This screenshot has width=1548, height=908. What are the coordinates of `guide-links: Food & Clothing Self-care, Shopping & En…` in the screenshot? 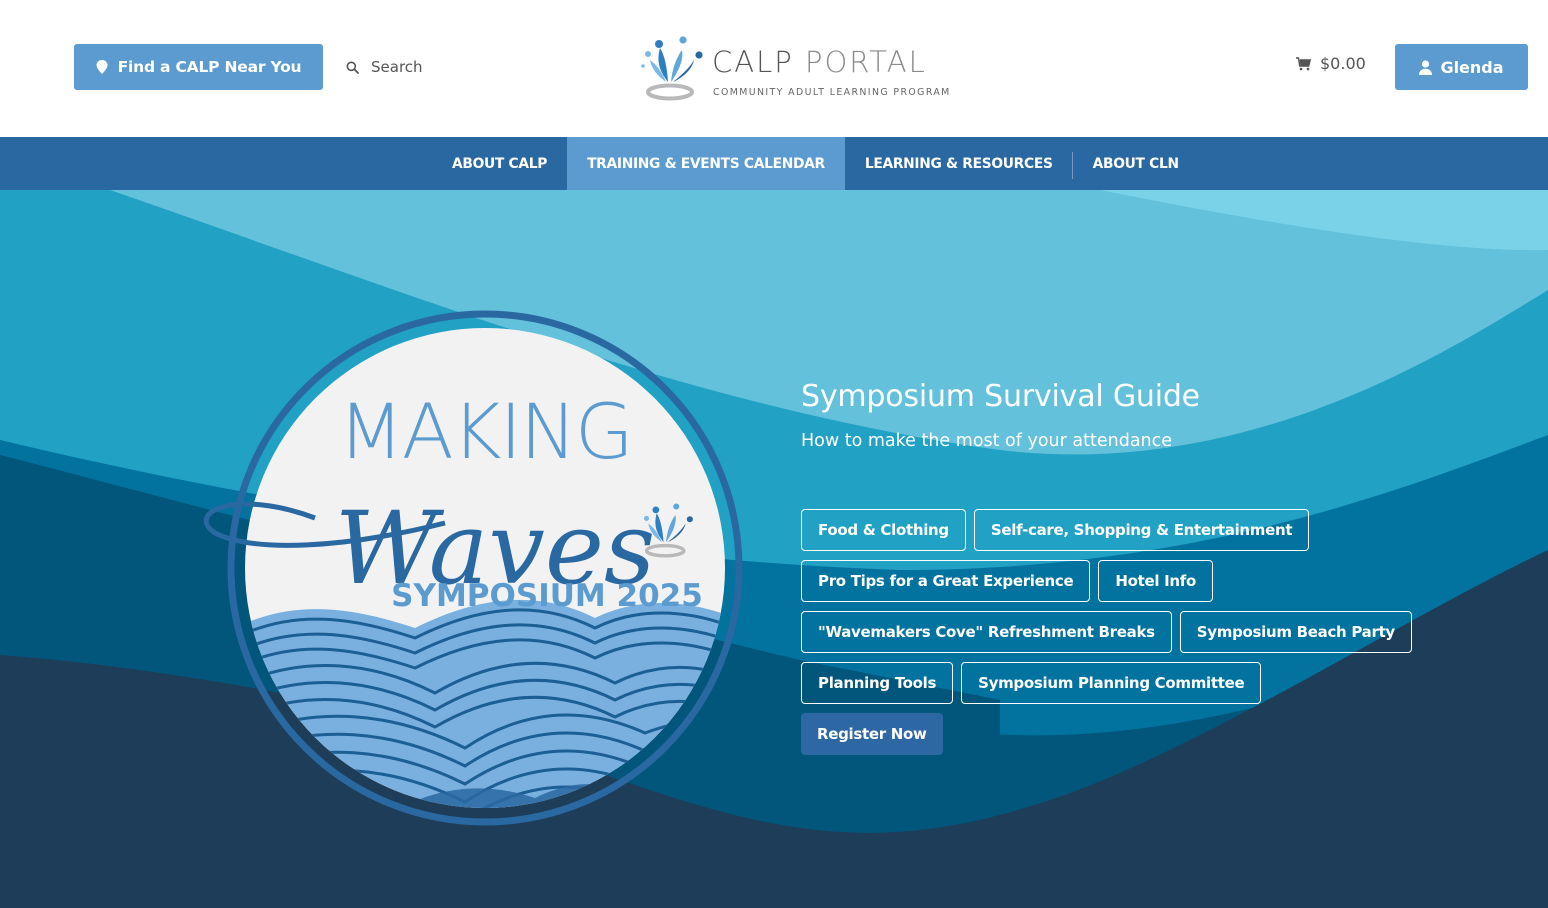 It's located at (1121, 632).